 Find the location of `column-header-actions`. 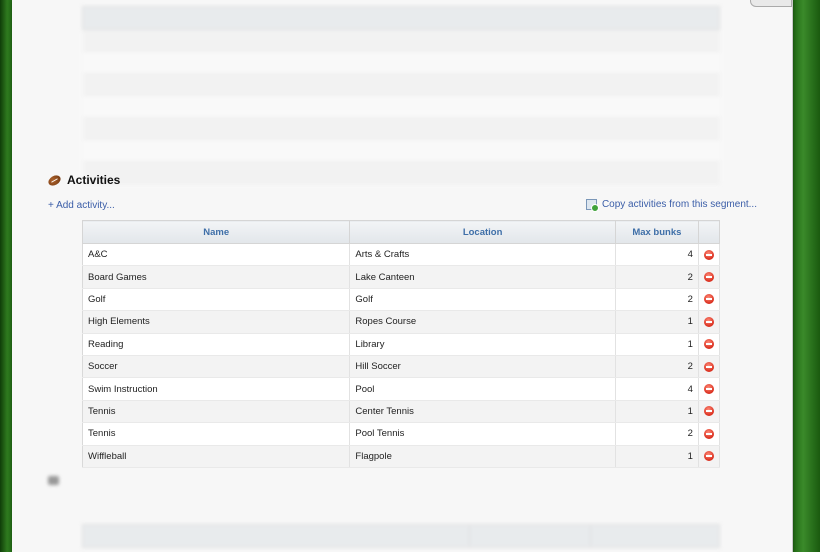

column-header-actions is located at coordinates (709, 232).